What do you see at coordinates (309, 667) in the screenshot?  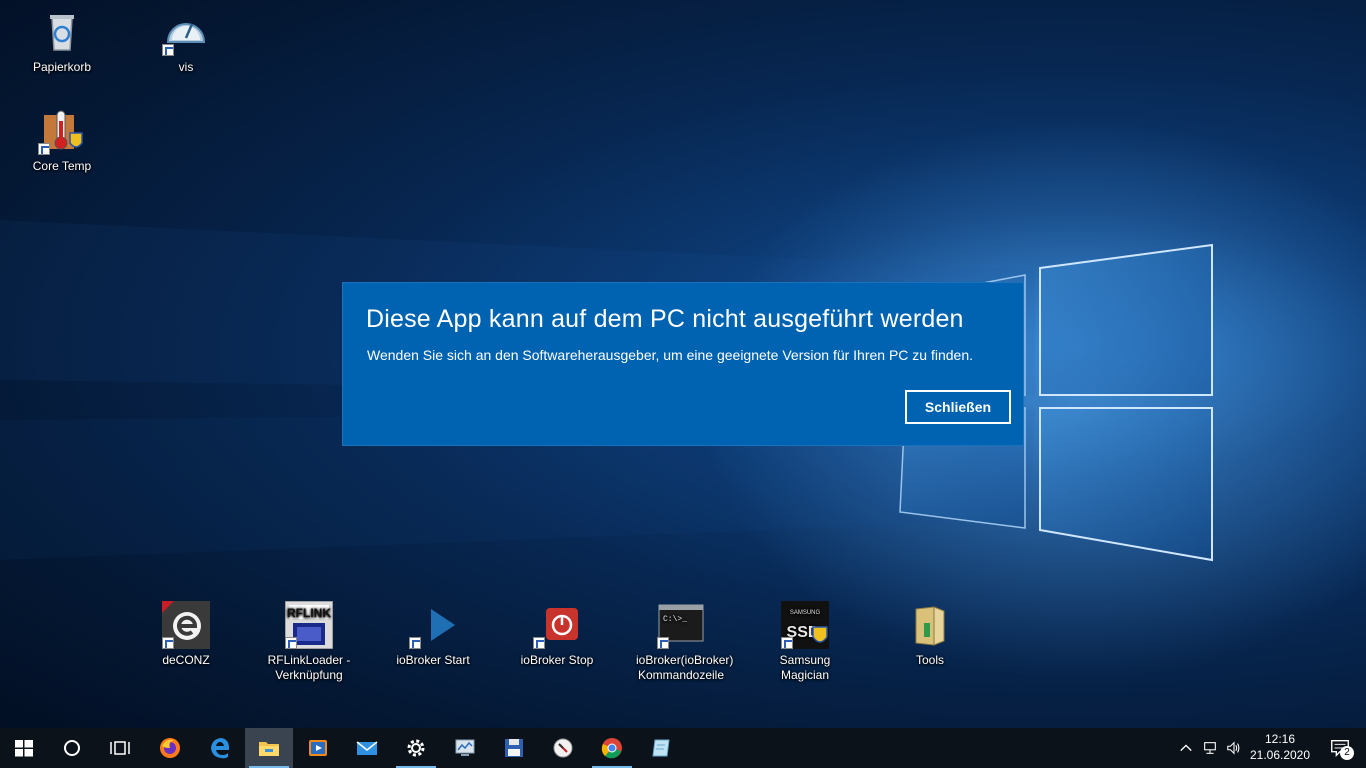 I see `icon-label: RFLinkLoader - Verknüpfung` at bounding box center [309, 667].